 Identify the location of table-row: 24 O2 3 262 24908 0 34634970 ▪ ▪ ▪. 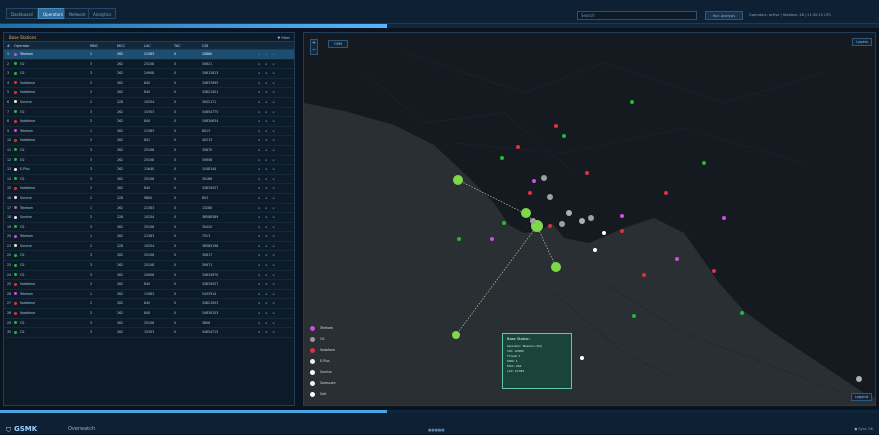
(149, 276).